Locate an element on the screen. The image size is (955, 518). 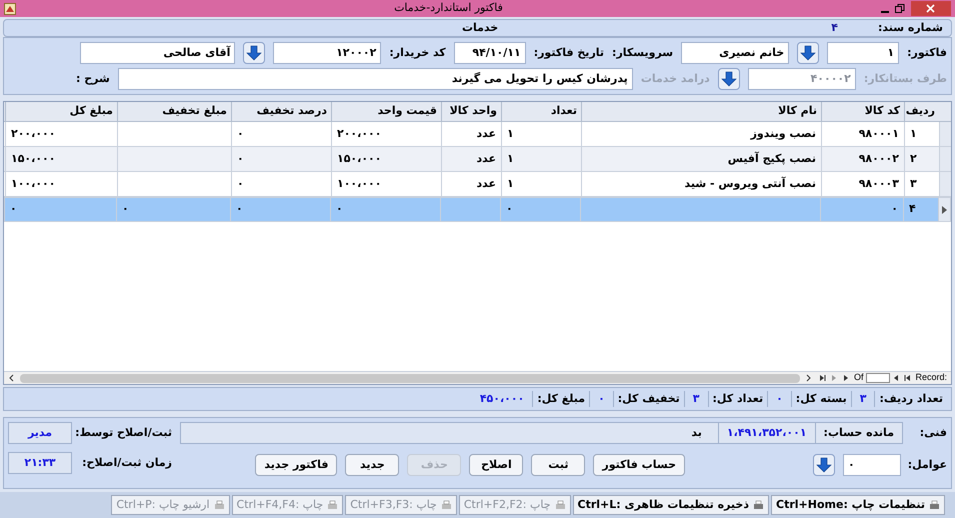
input-field: ۱۲۰۰۰۲ is located at coordinates (327, 53).